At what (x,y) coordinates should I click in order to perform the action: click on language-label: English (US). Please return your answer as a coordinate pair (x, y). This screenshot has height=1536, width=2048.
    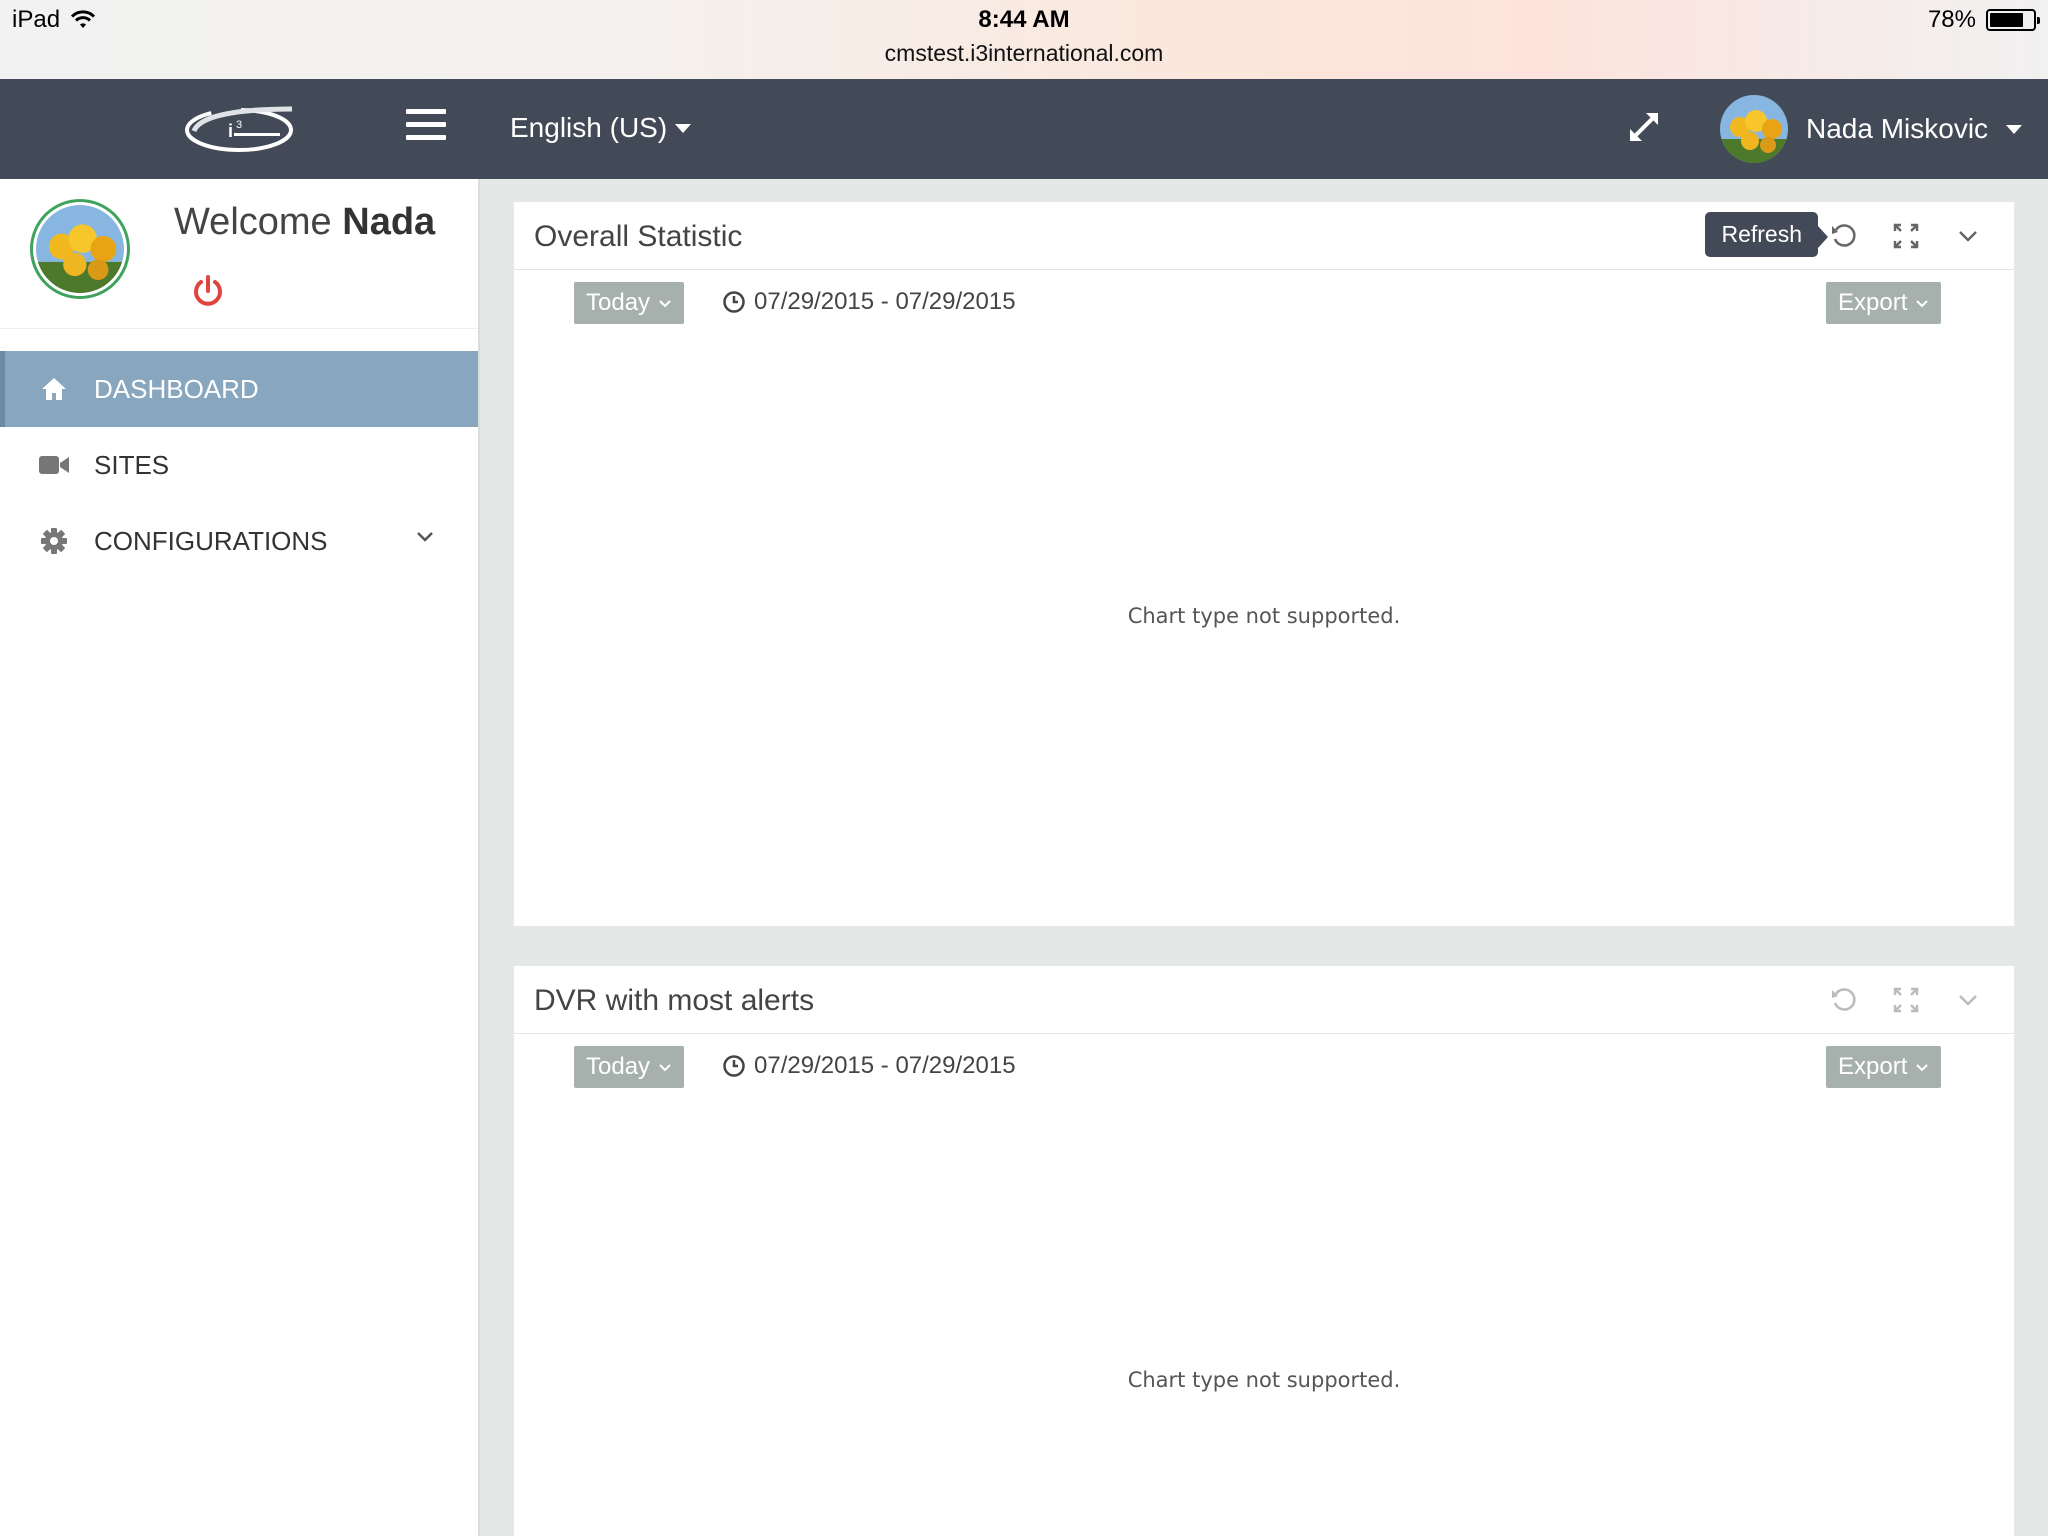
    Looking at the image, I should click on (589, 127).